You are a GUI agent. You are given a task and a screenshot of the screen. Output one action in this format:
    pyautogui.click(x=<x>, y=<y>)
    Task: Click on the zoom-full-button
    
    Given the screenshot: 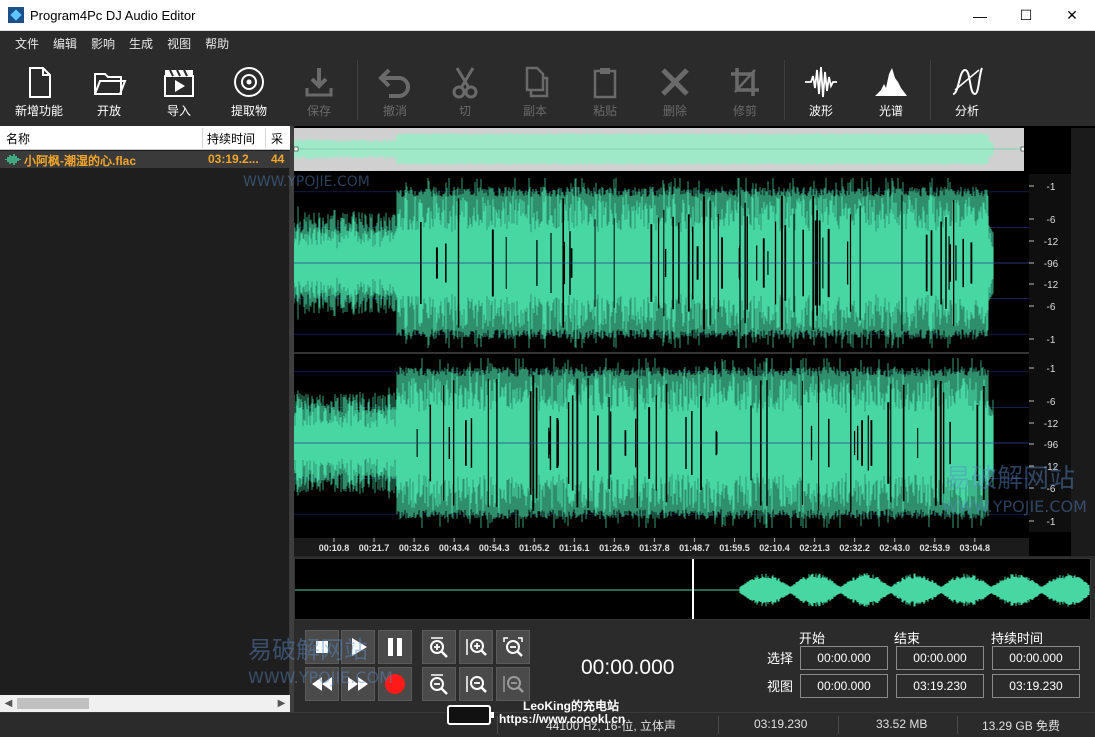 What is the action you would take?
    pyautogui.click(x=513, y=684)
    